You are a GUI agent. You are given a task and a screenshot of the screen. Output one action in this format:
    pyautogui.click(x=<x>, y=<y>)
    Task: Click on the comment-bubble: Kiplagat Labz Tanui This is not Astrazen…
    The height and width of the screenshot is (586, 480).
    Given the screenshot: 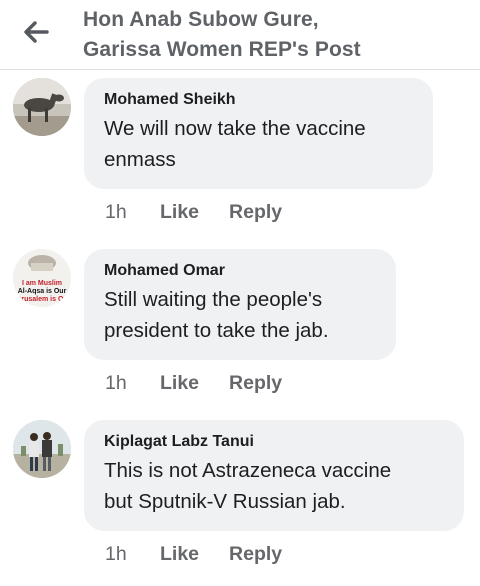 What is the action you would take?
    pyautogui.click(x=274, y=475)
    